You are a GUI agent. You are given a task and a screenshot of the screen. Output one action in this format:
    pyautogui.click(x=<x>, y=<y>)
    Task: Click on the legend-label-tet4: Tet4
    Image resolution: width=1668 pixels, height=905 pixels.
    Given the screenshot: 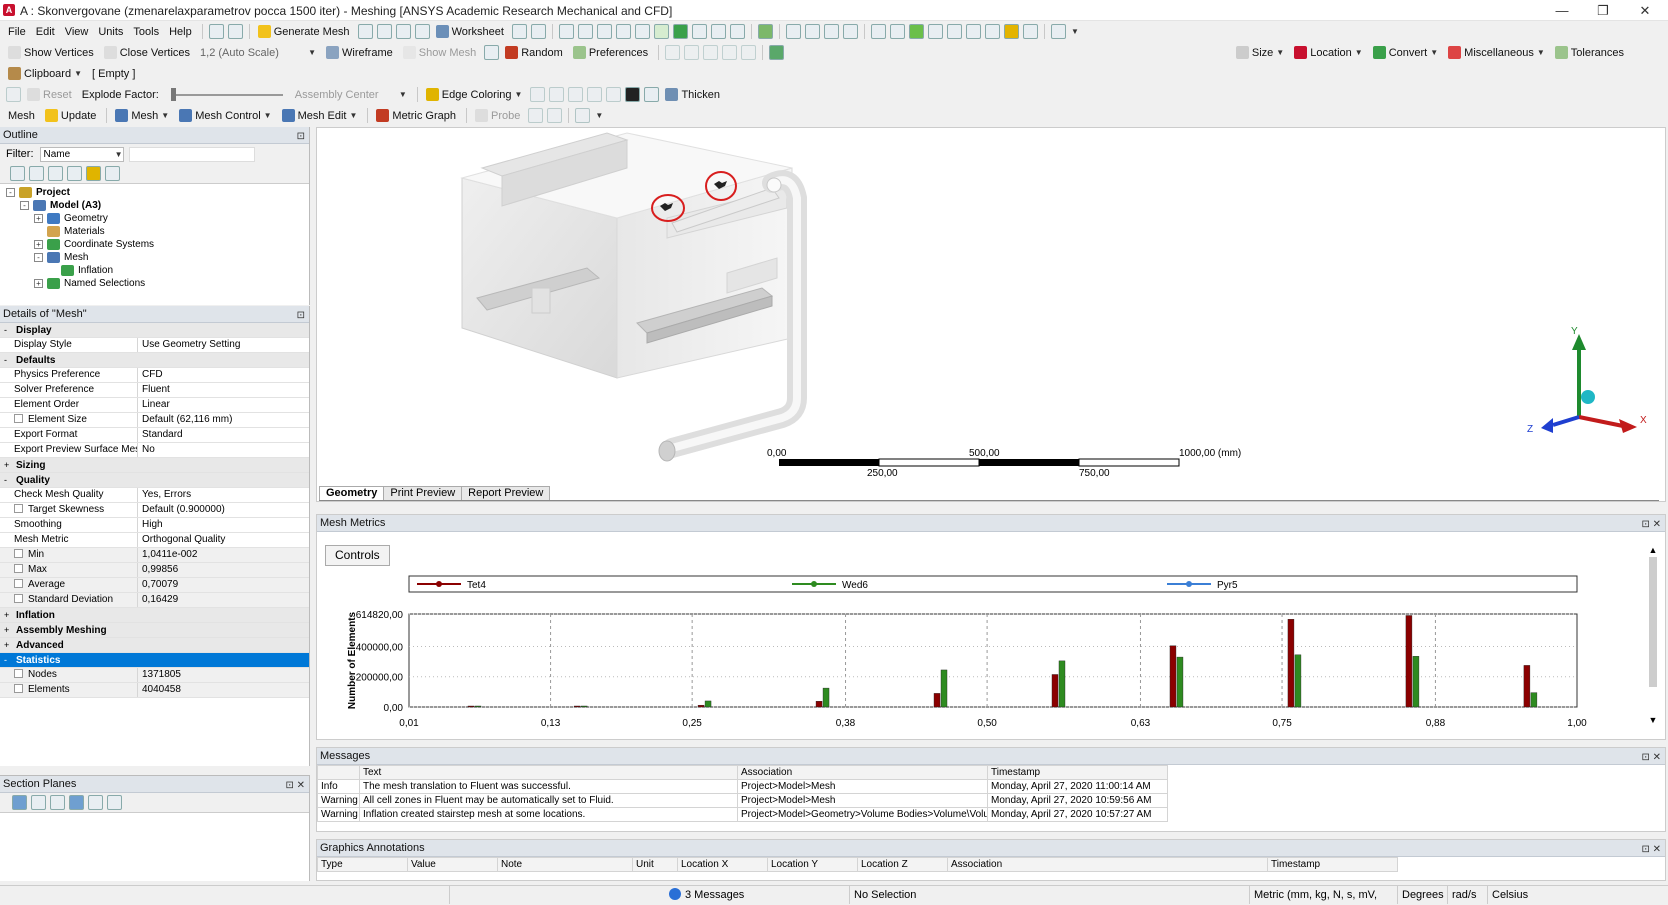 What is the action you would take?
    pyautogui.click(x=476, y=585)
    